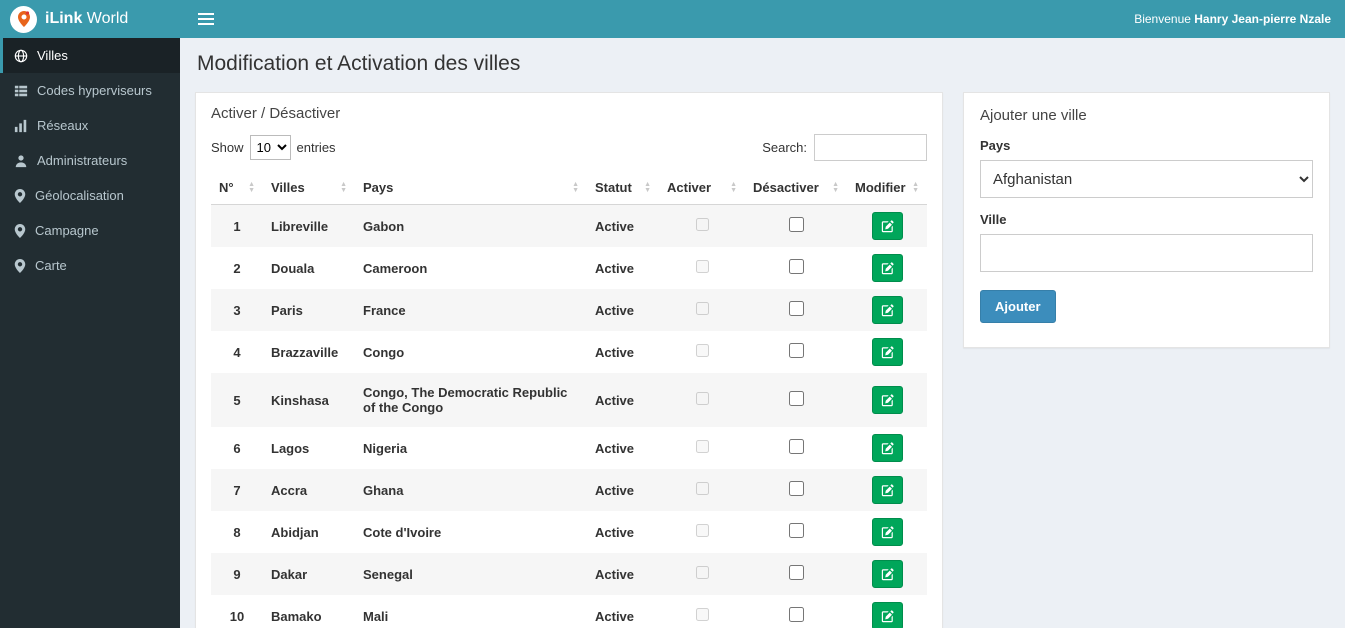 The width and height of the screenshot is (1345, 628). I want to click on column-header-num: ▲ ▼ N°, so click(237, 188).